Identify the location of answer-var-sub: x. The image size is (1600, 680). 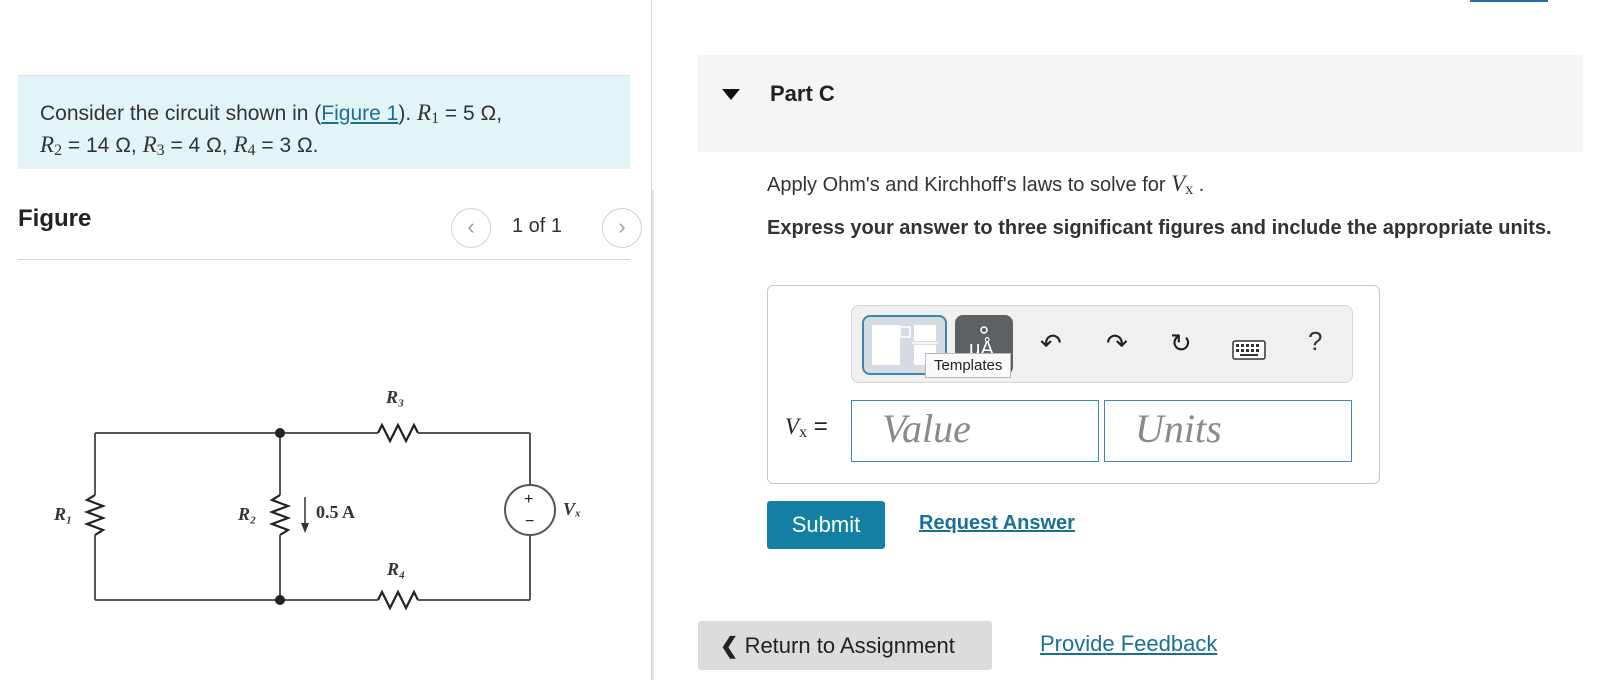
(803, 432).